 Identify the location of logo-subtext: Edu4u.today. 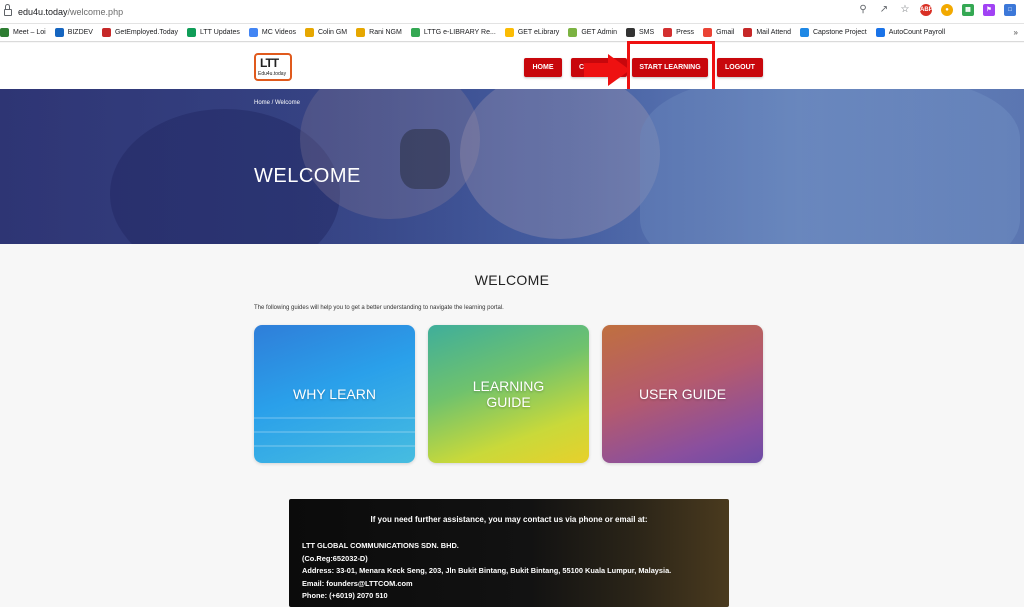
(272, 74).